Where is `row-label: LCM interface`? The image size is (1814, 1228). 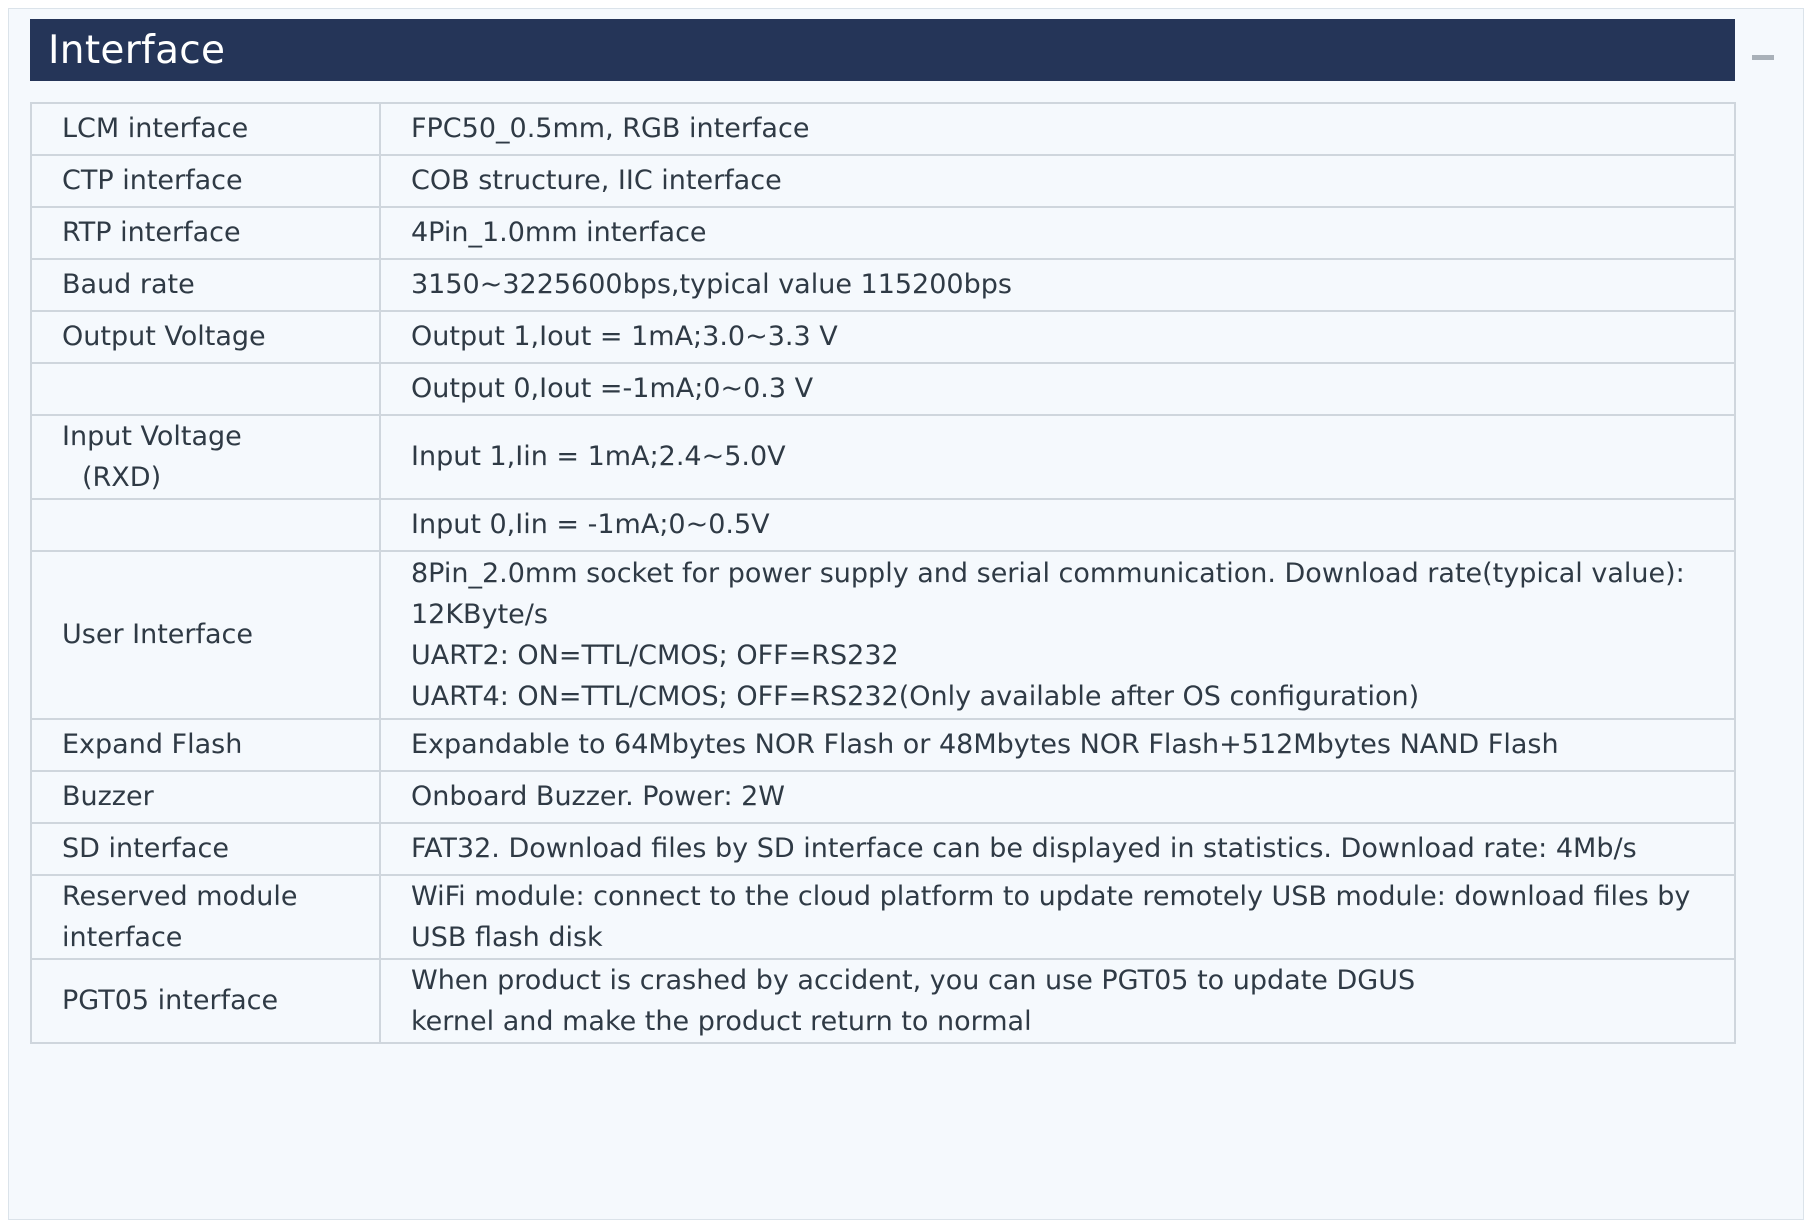
row-label: LCM interface is located at coordinates (205, 129).